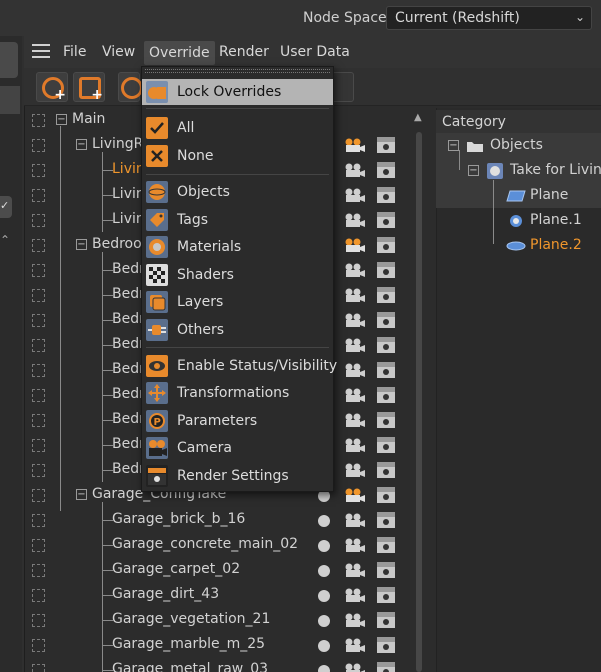 This screenshot has width=601, height=672. I want to click on menu-item-camera: Camera, so click(237, 448).